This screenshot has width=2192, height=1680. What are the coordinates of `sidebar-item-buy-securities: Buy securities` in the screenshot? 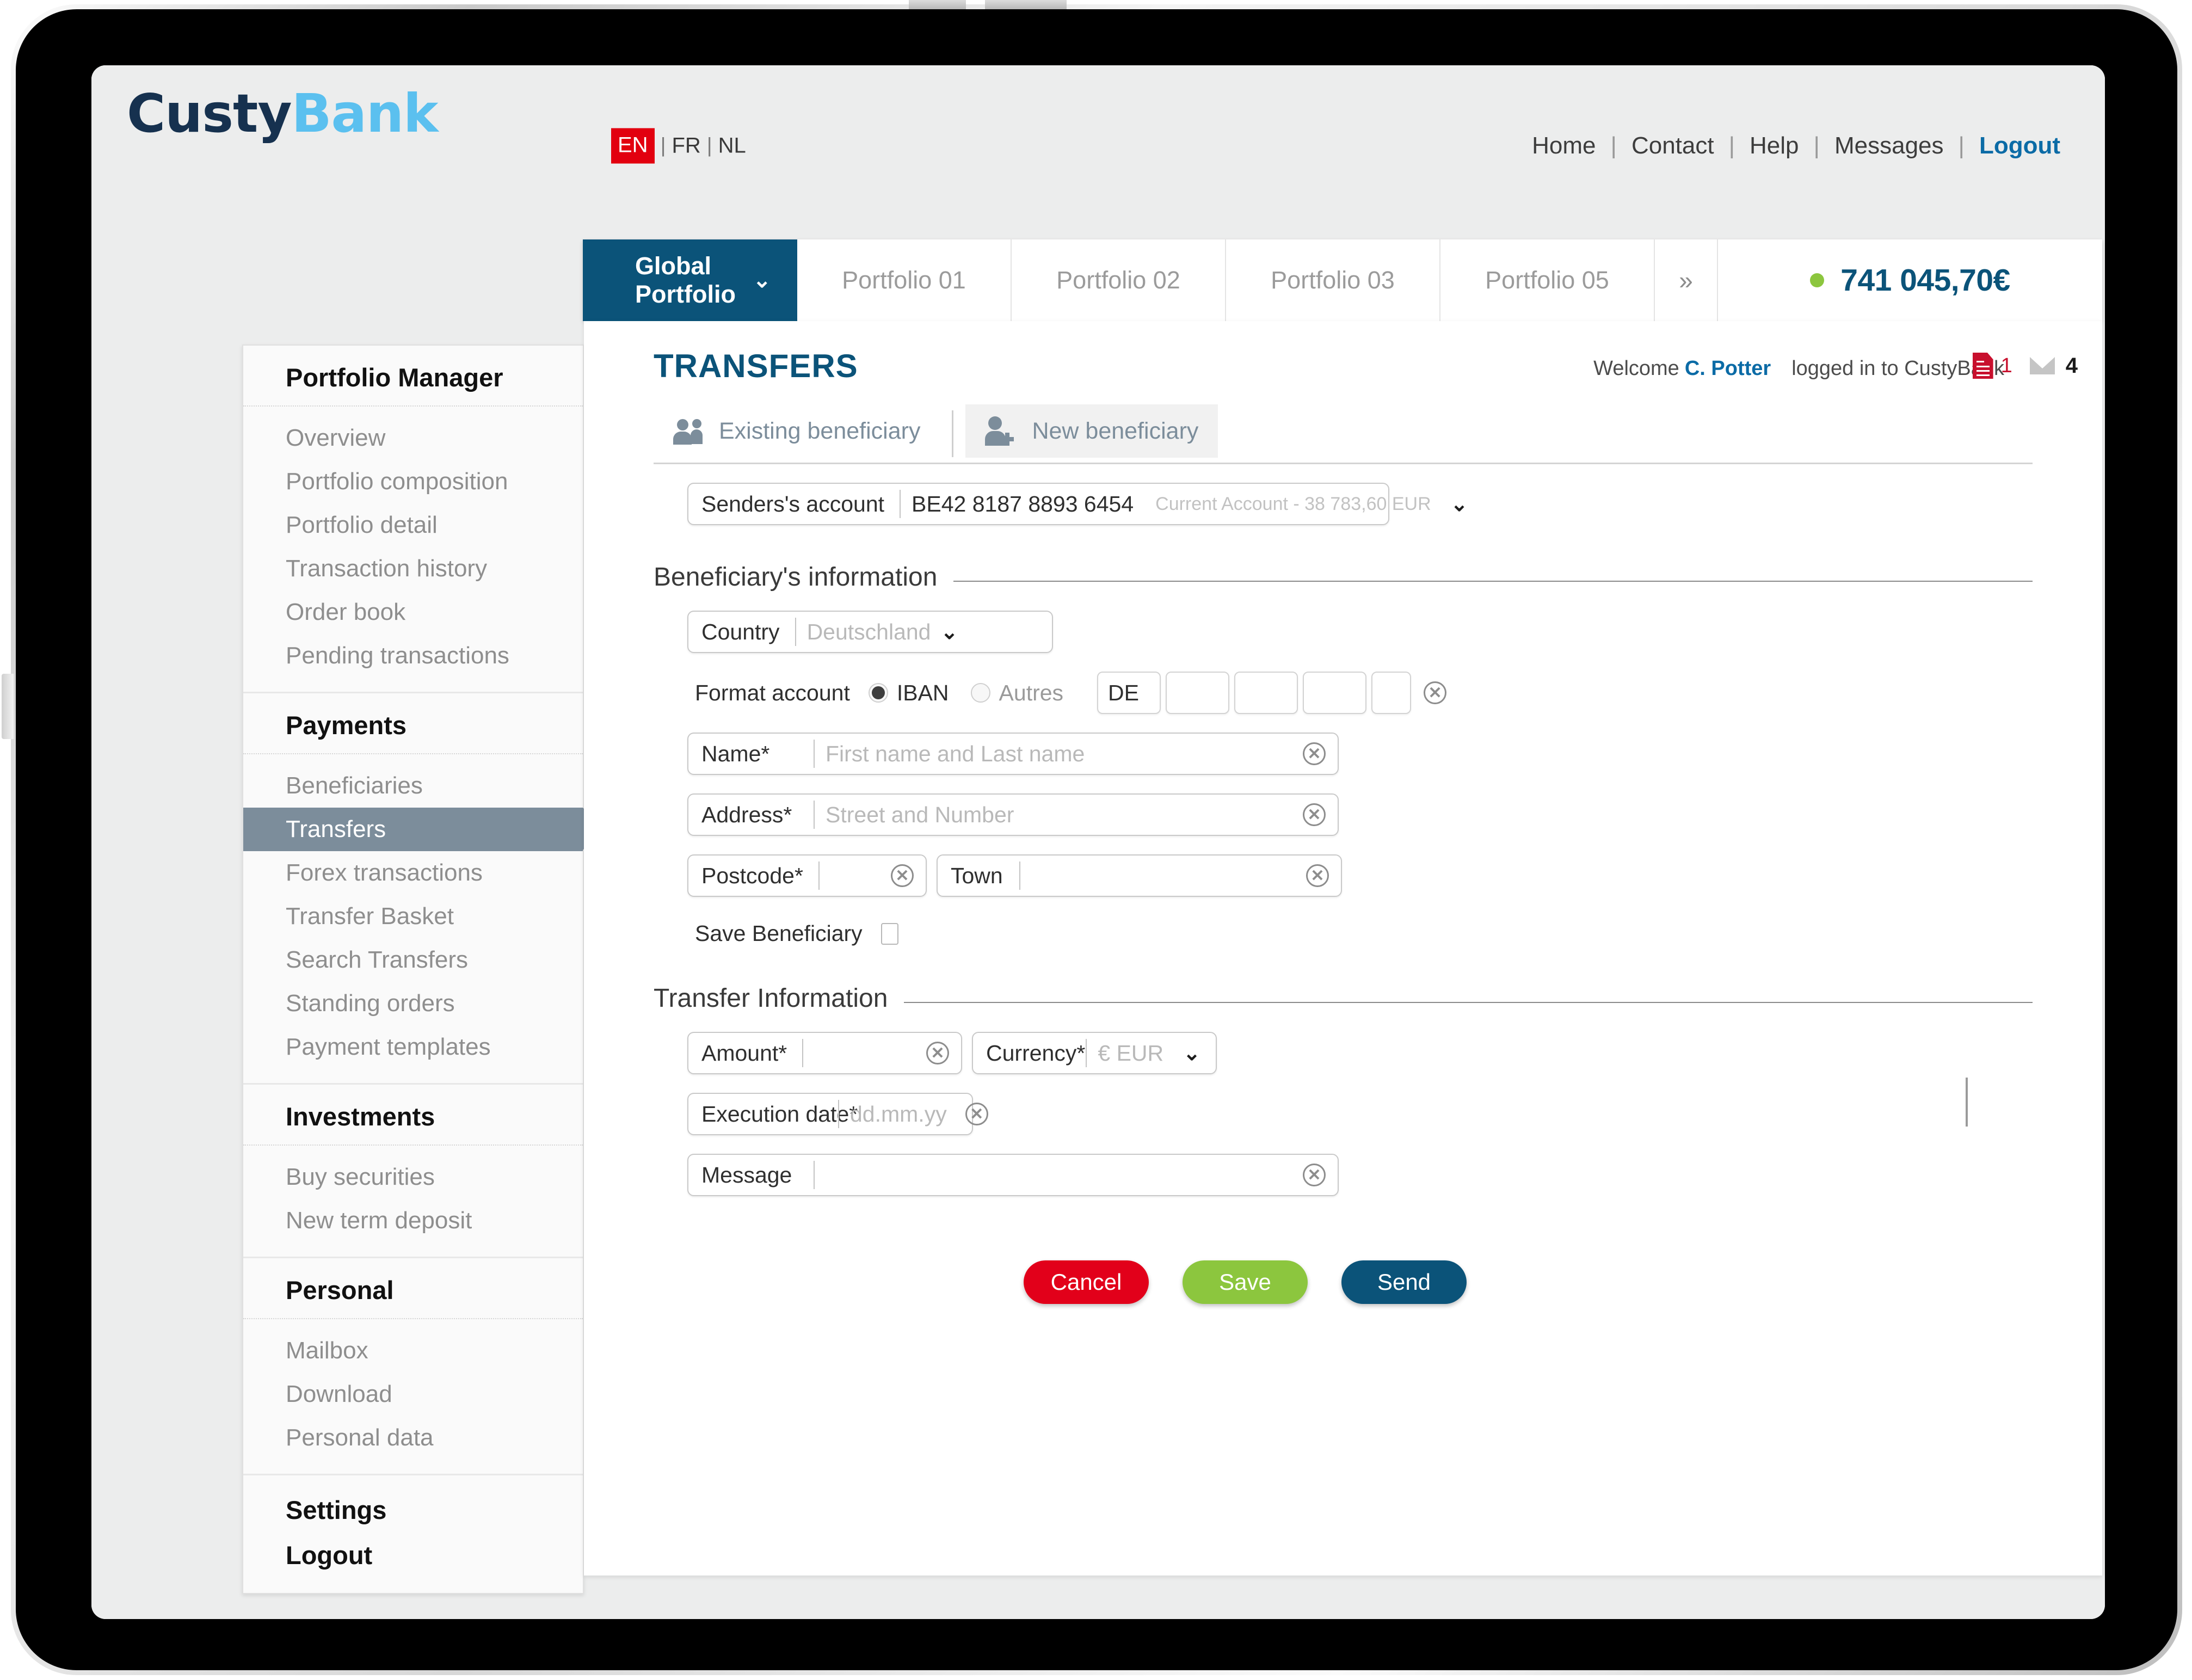 It's located at (413, 1177).